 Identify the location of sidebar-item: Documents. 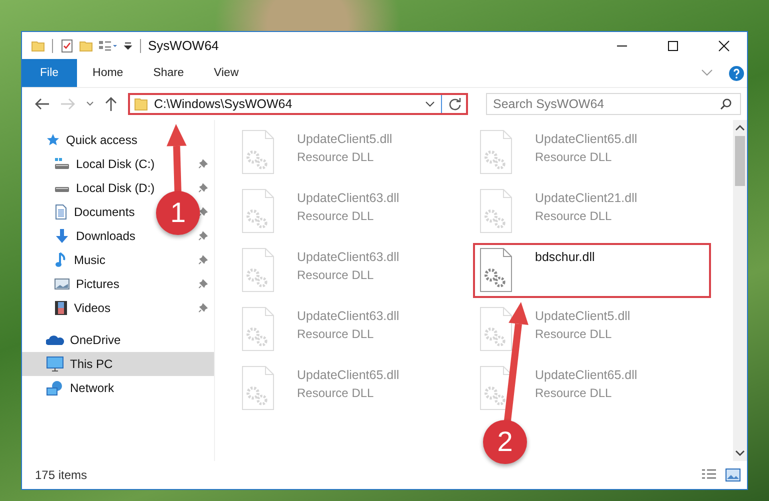
(95, 212).